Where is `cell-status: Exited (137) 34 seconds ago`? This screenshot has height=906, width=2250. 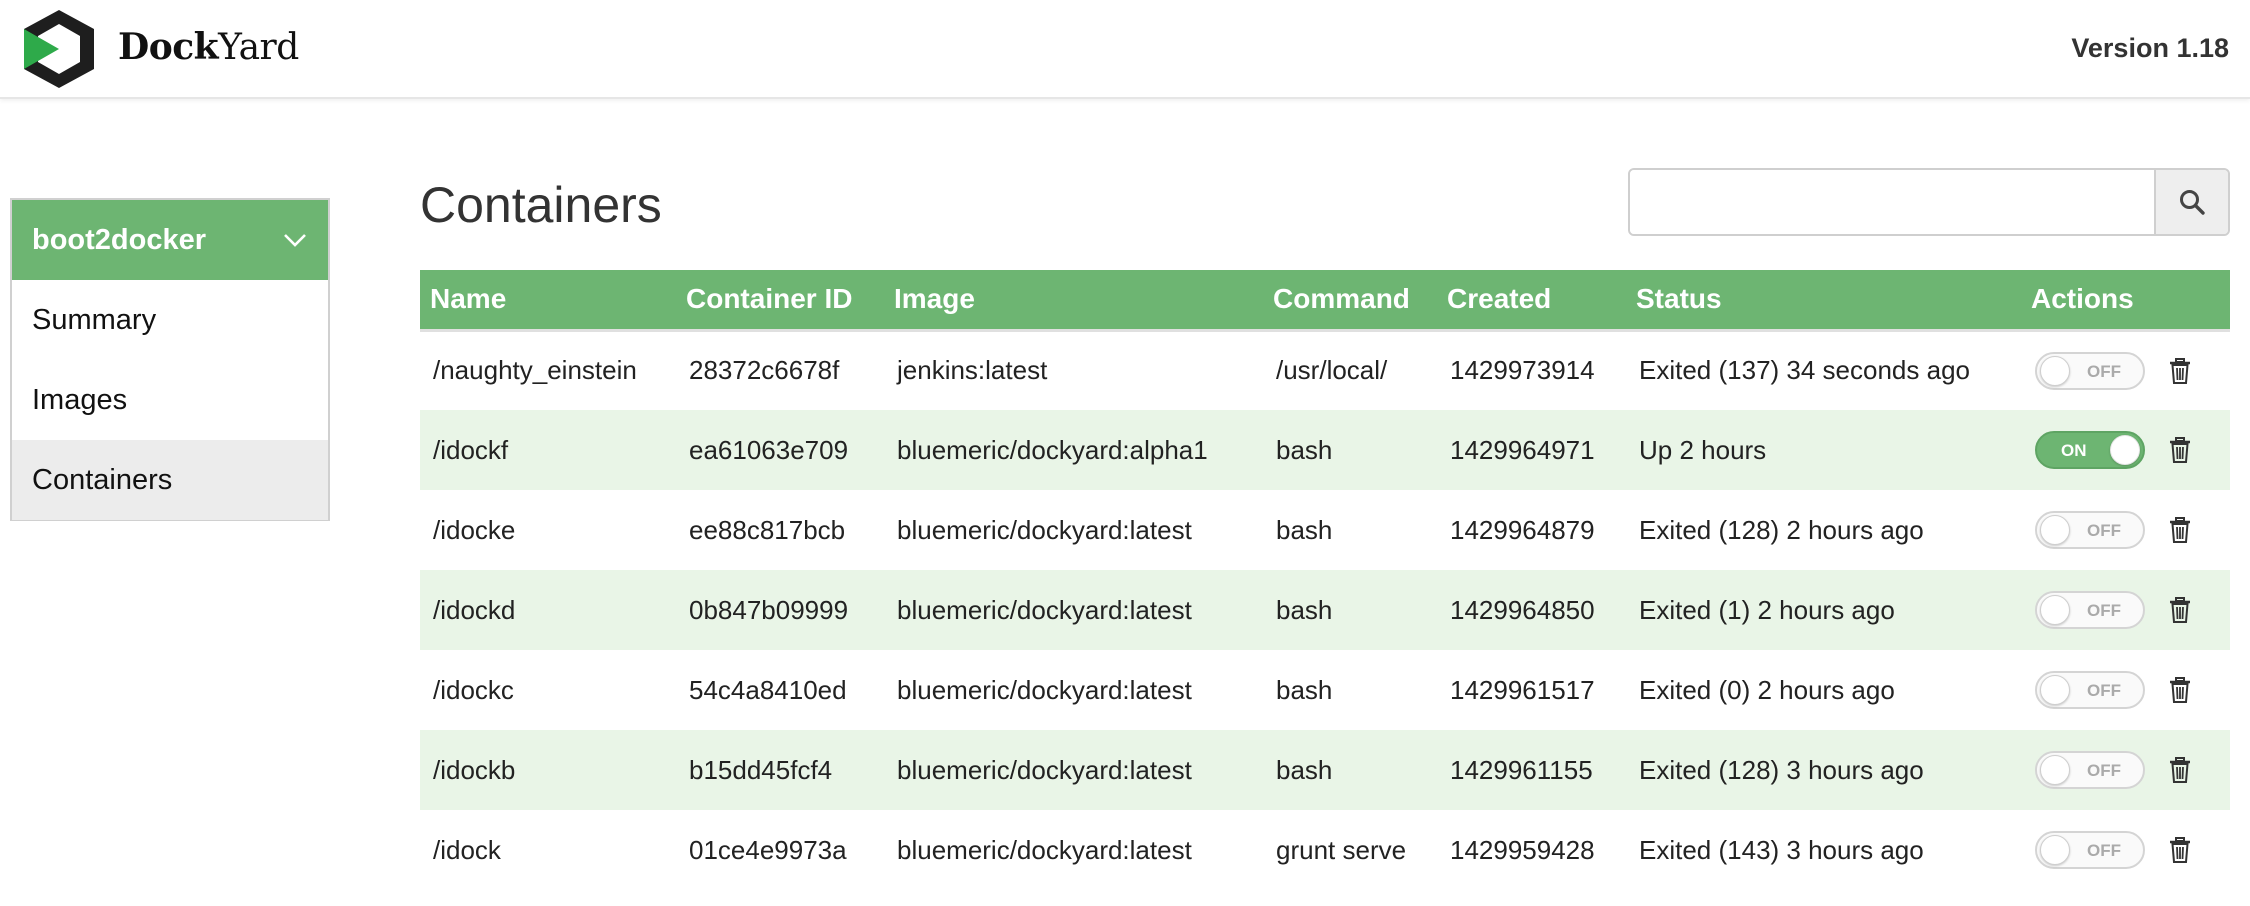
cell-status: Exited (137) 34 seconds ago is located at coordinates (1823, 369).